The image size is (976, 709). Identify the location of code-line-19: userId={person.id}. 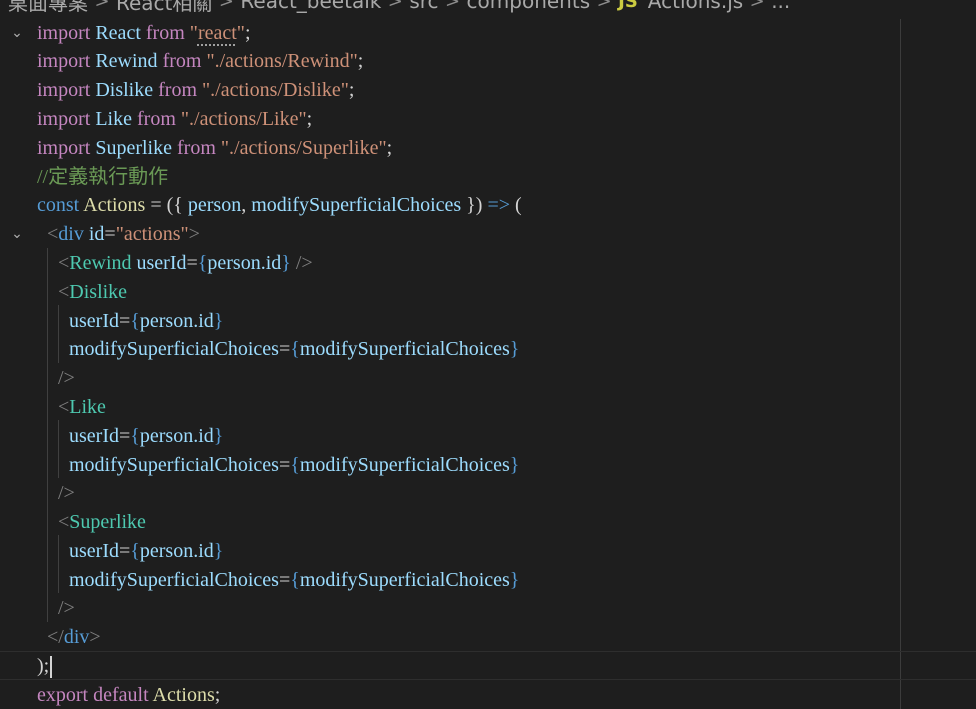
(146, 551).